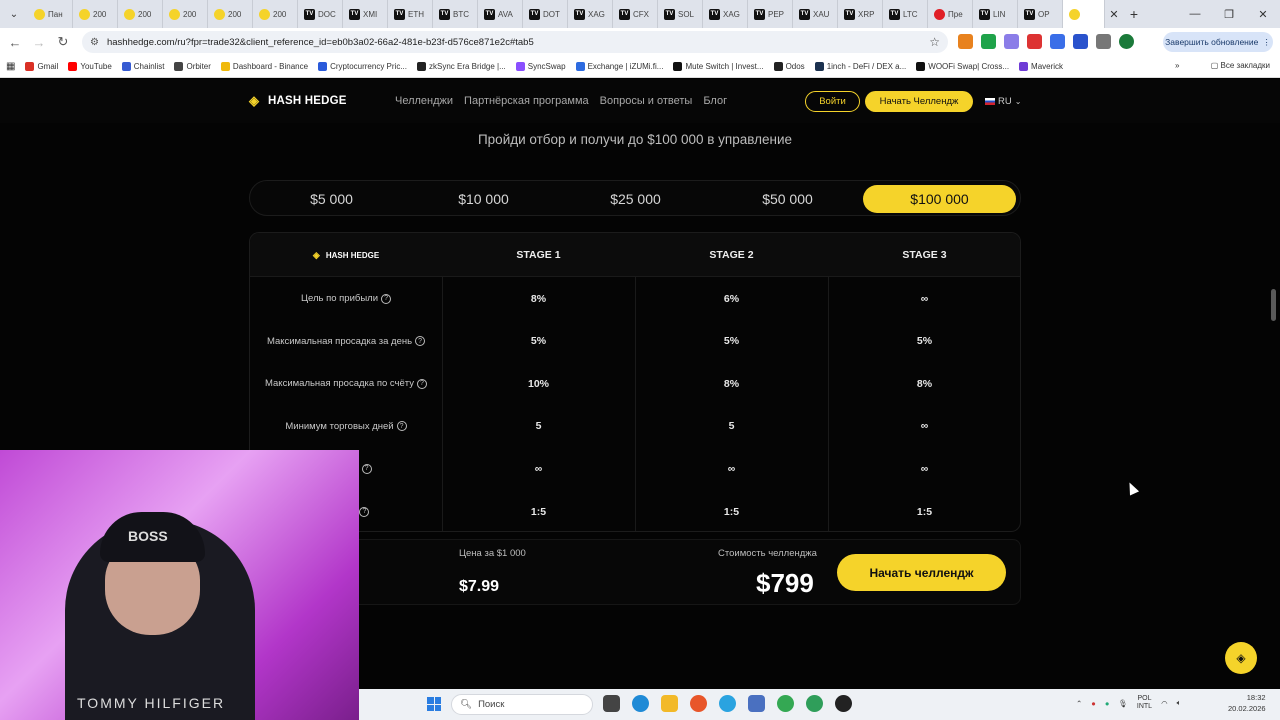  I want to click on input-language: POL INTL, so click(1144, 703).